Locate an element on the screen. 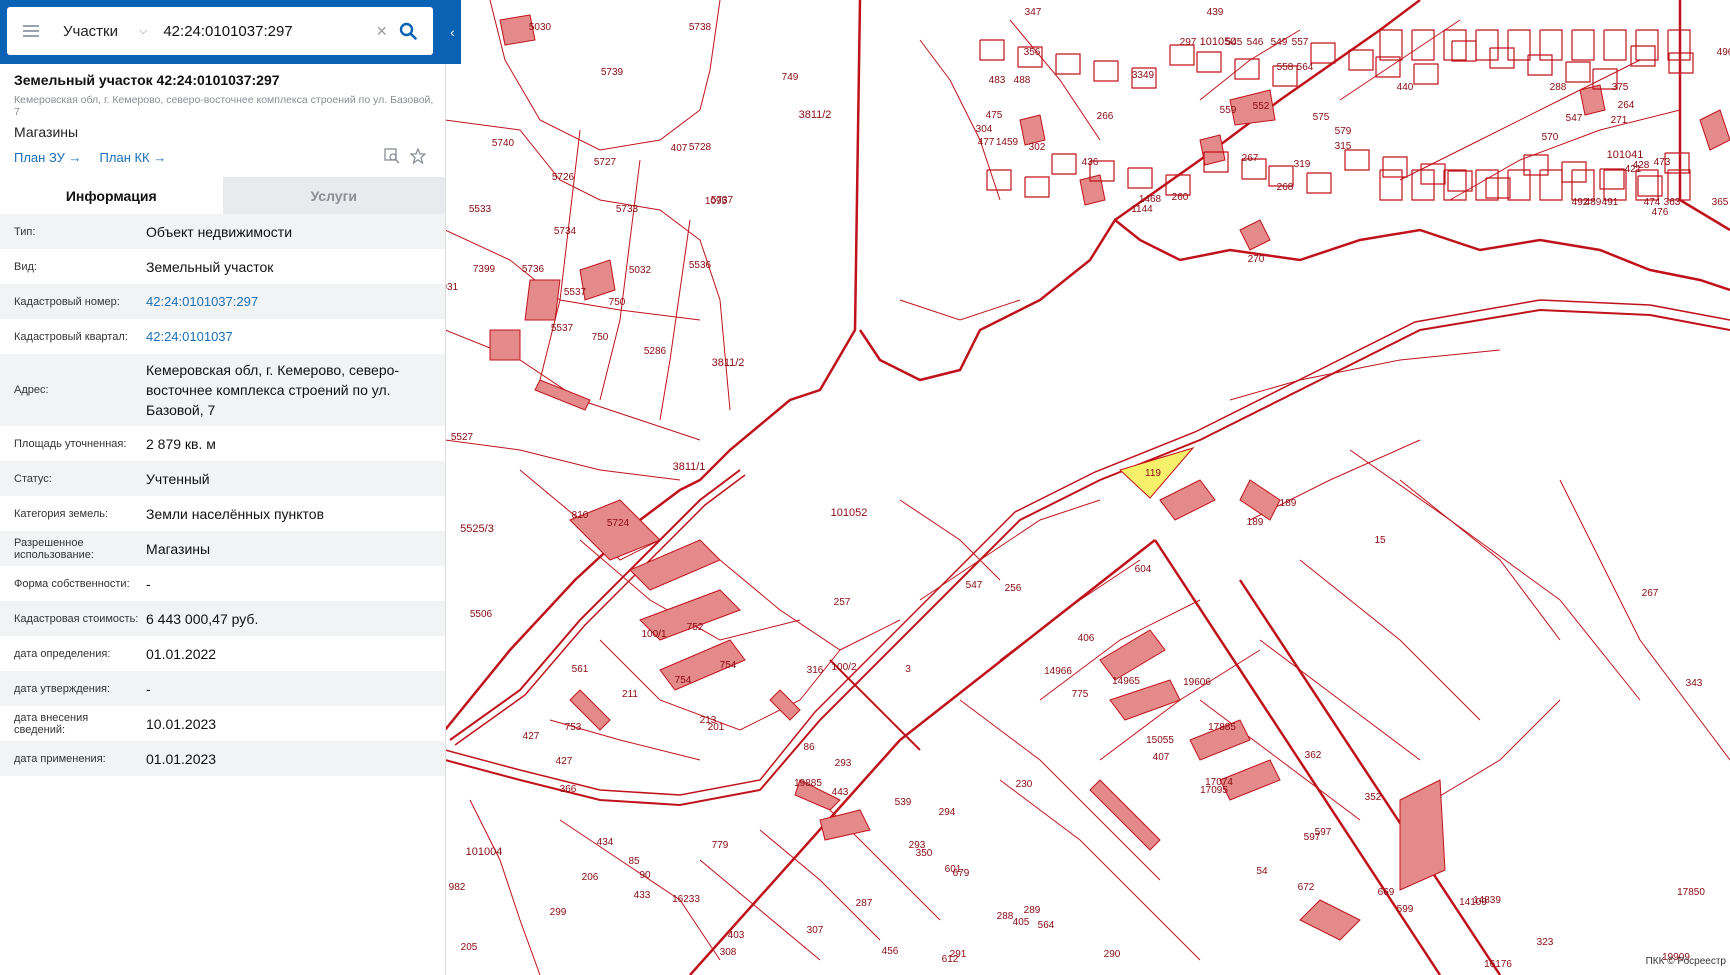 This screenshot has width=1730, height=975. attribute-link: 42:24:0101037:297 is located at coordinates (295, 302).